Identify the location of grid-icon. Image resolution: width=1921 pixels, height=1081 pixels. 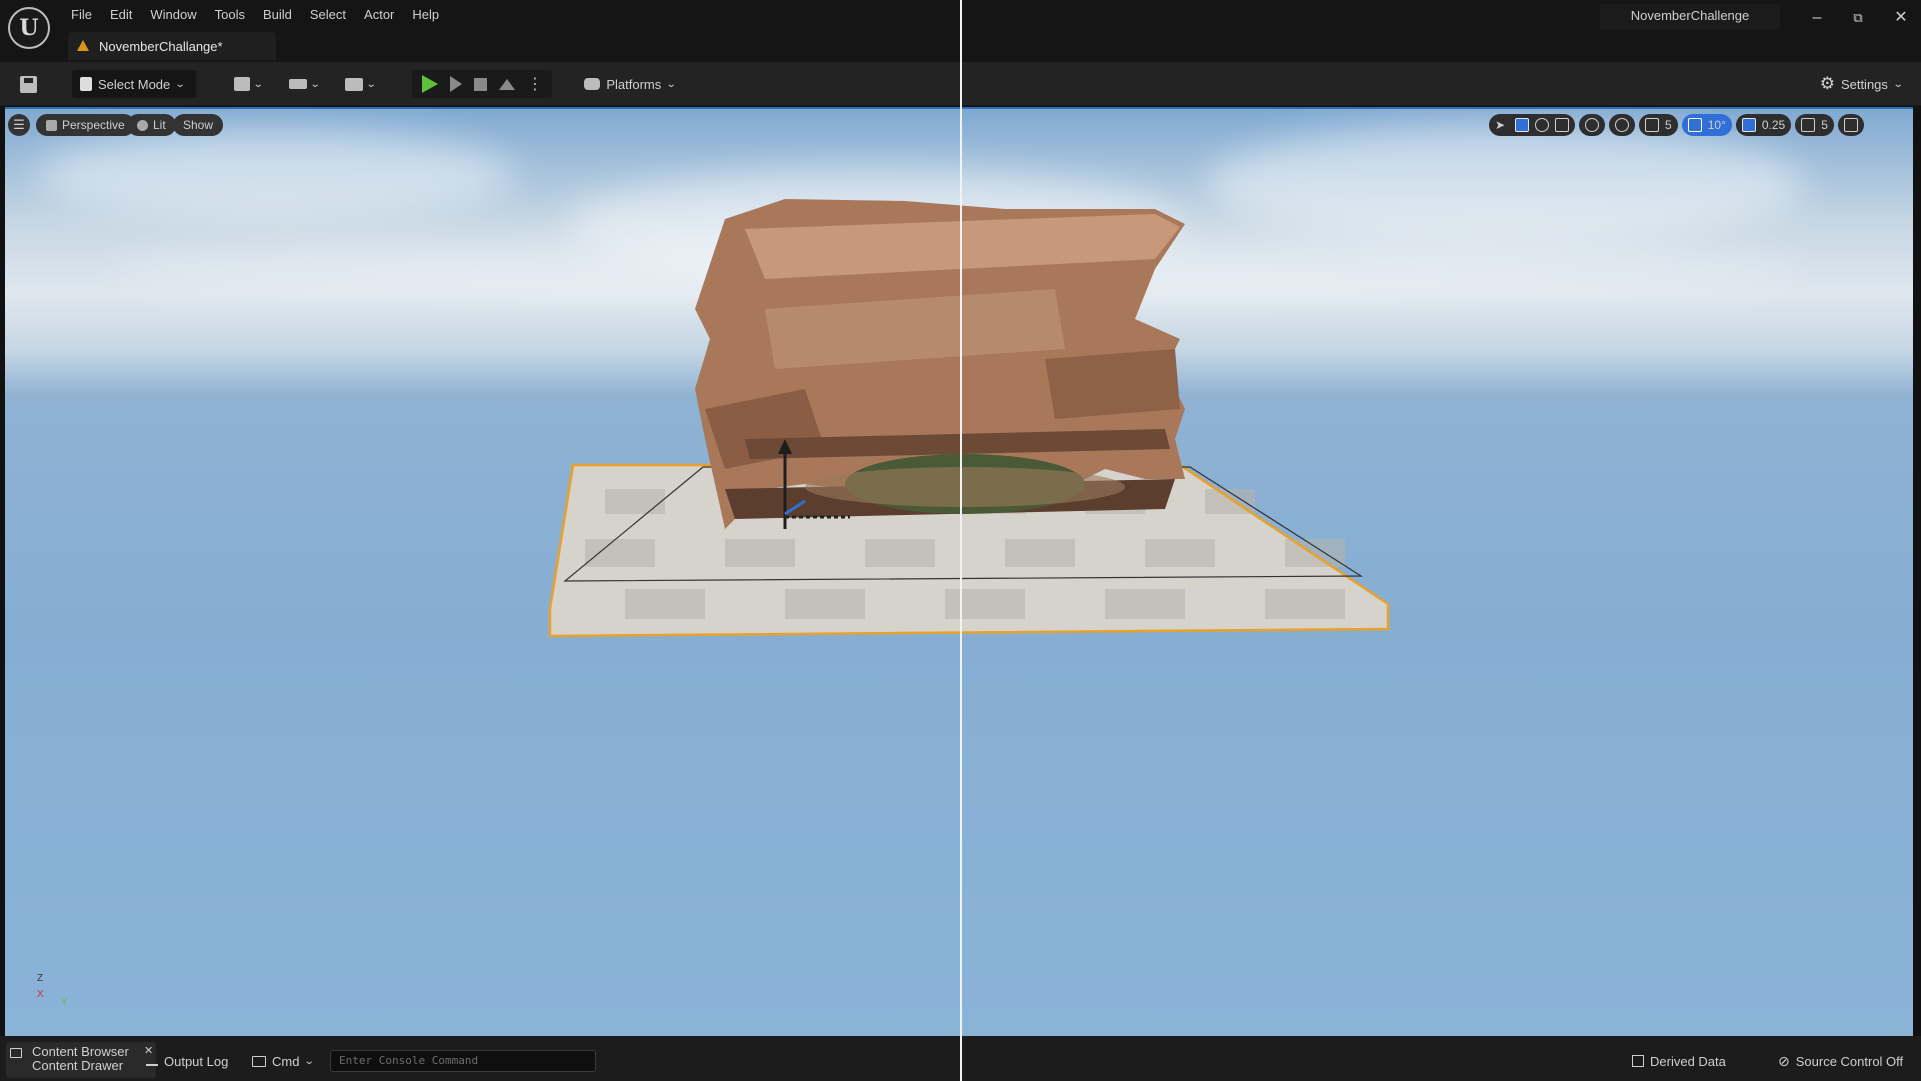
(1652, 125).